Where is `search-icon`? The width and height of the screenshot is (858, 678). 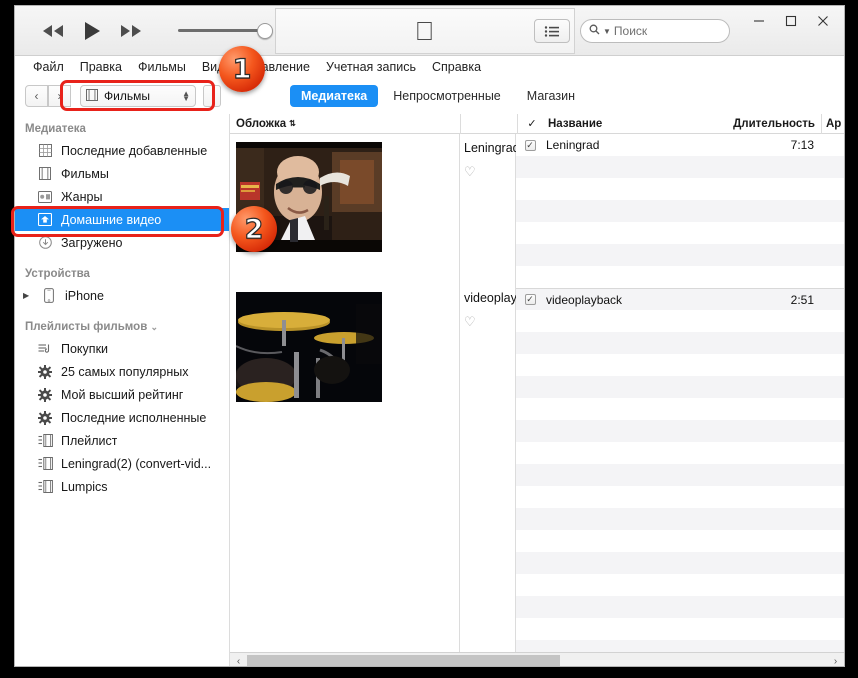
search-icon is located at coordinates (594, 31).